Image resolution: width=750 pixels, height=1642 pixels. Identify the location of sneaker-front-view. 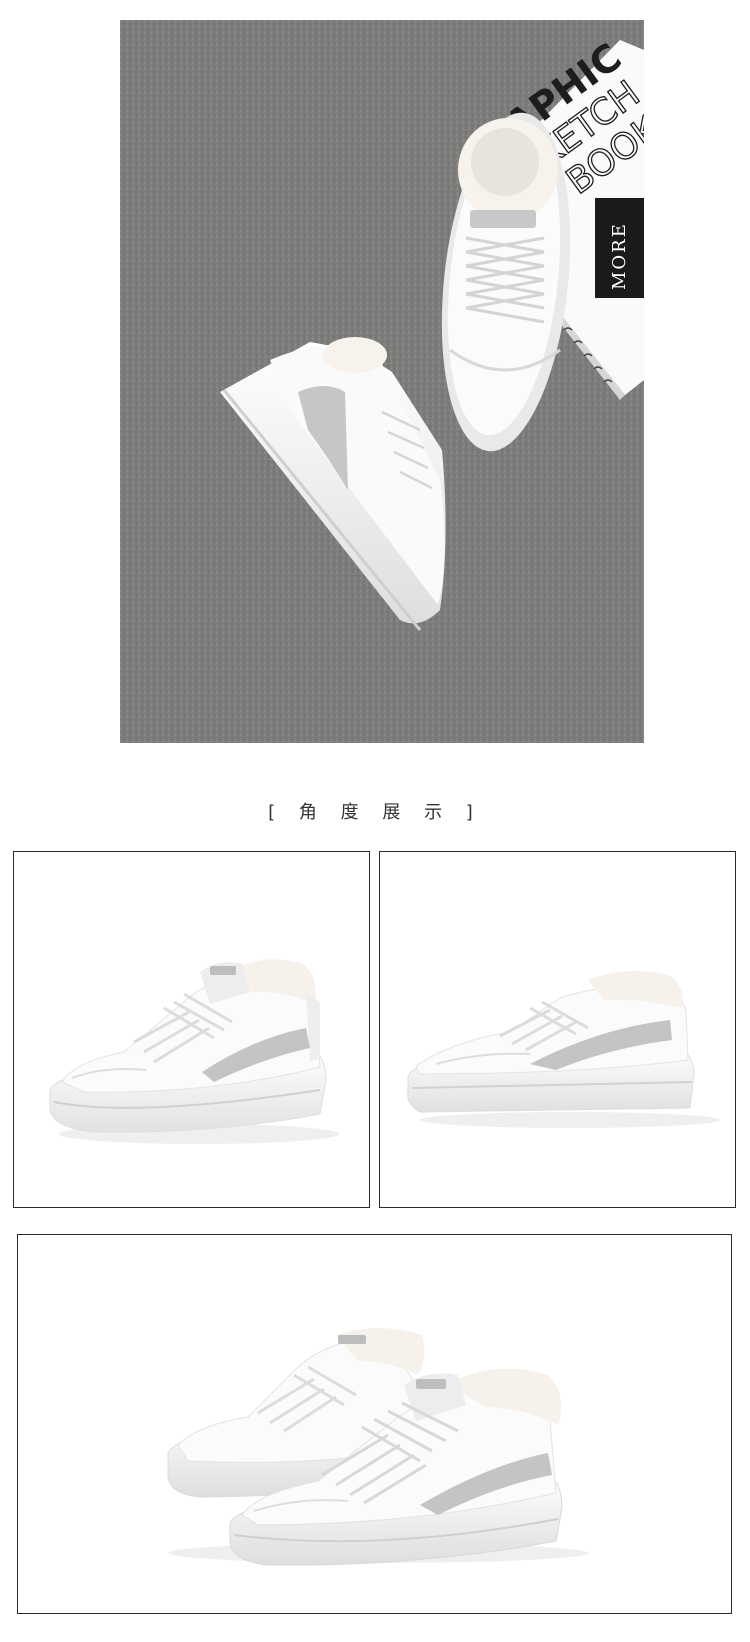
(194, 1051).